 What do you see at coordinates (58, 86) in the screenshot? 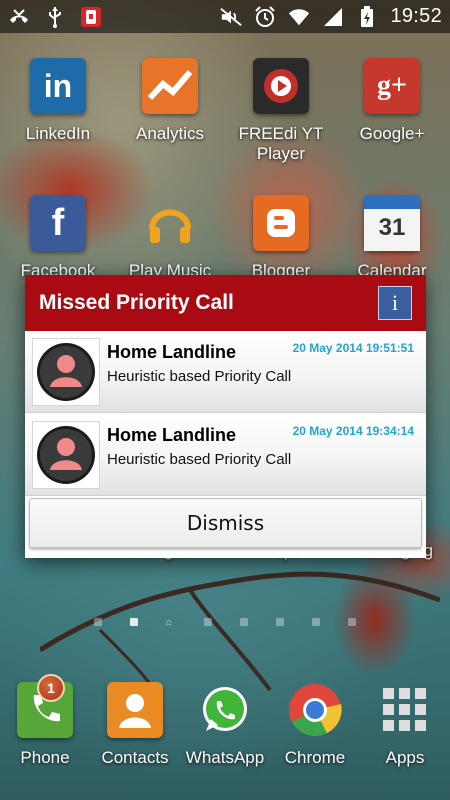
I see `linkedin-icon: in` at bounding box center [58, 86].